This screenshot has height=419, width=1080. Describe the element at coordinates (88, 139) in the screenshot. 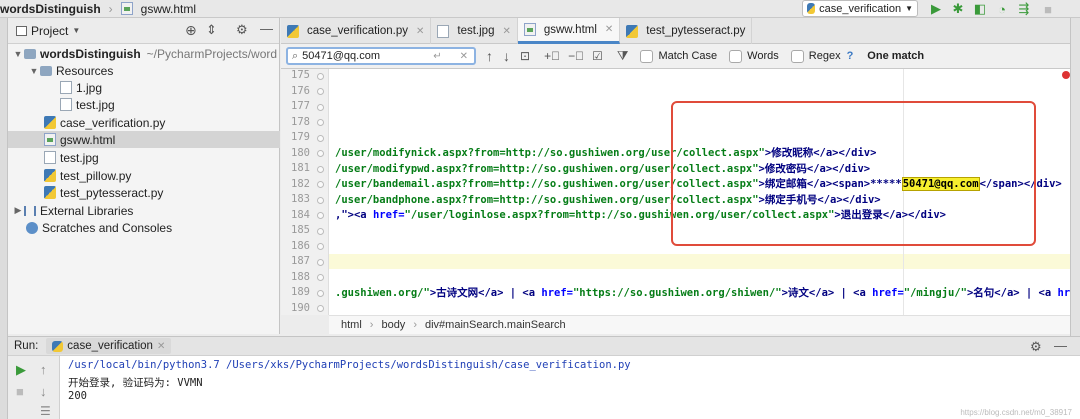

I see `tree-item-label: gsww.html` at that location.